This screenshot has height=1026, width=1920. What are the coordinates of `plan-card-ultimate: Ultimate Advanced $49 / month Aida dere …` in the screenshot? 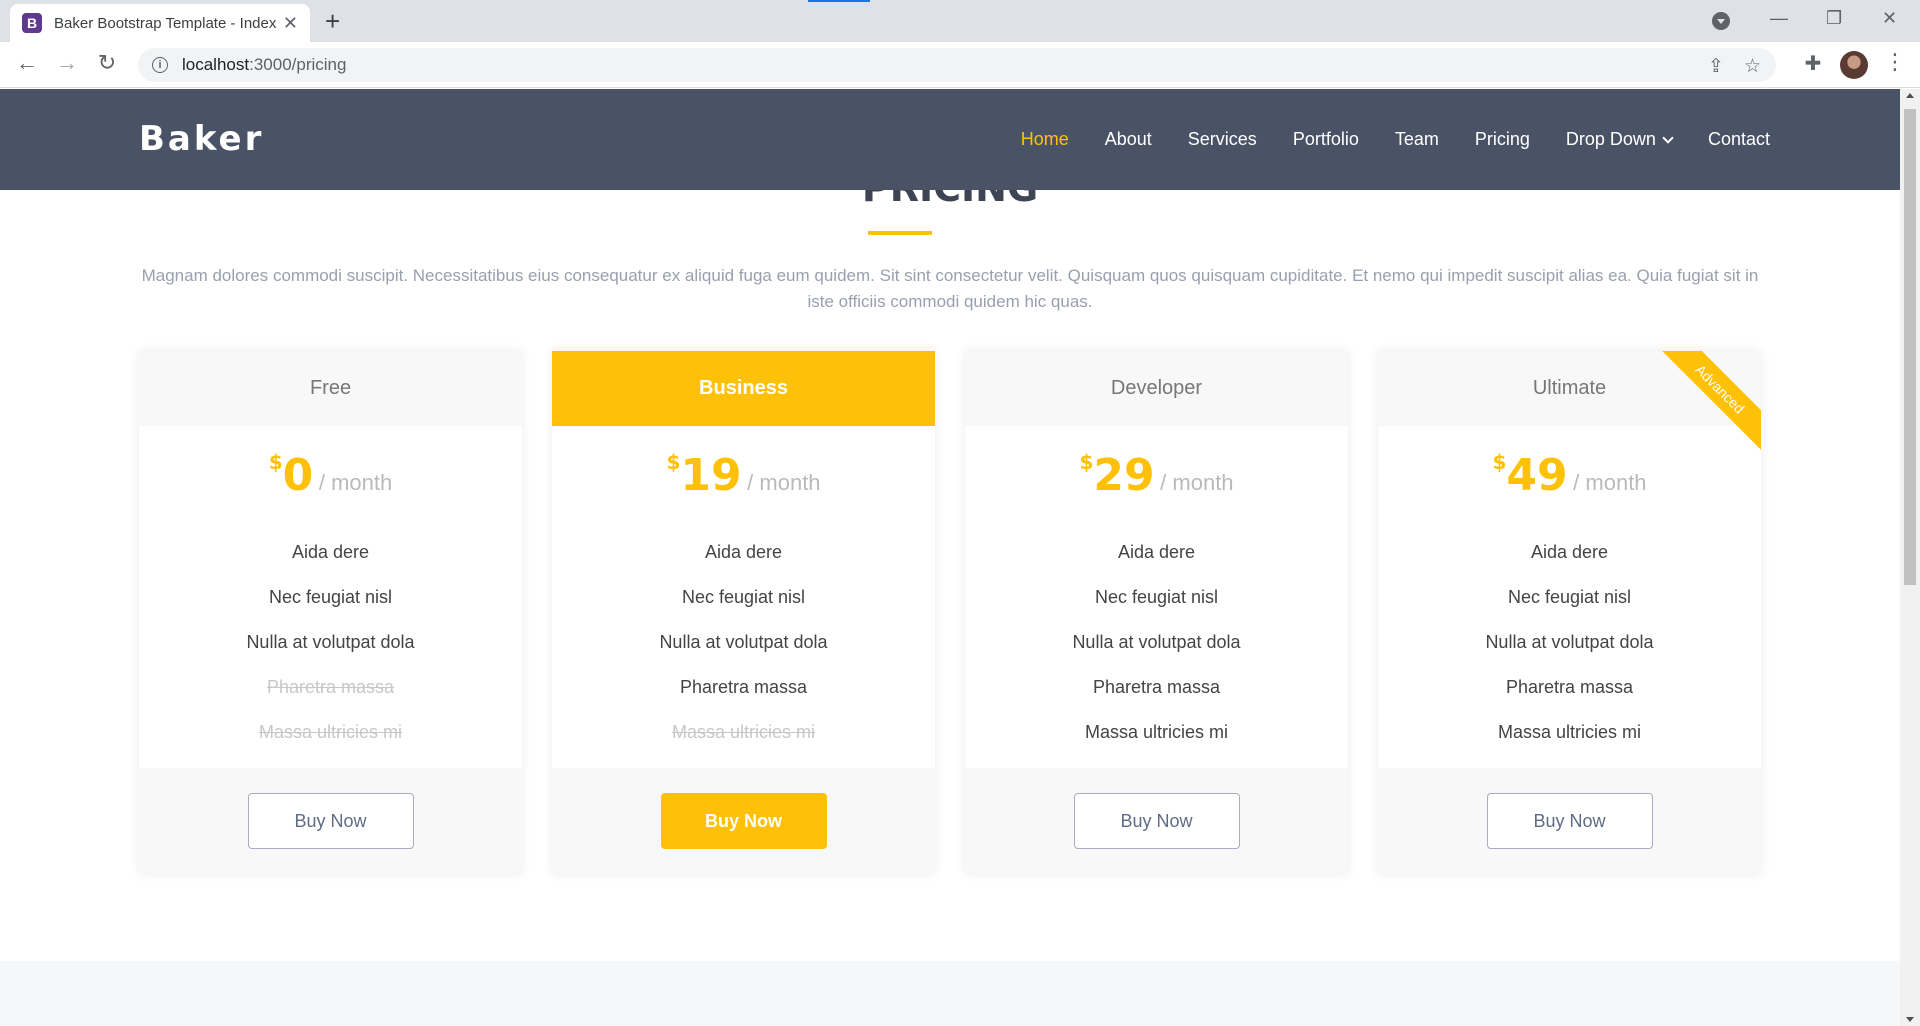 It's located at (1569, 612).